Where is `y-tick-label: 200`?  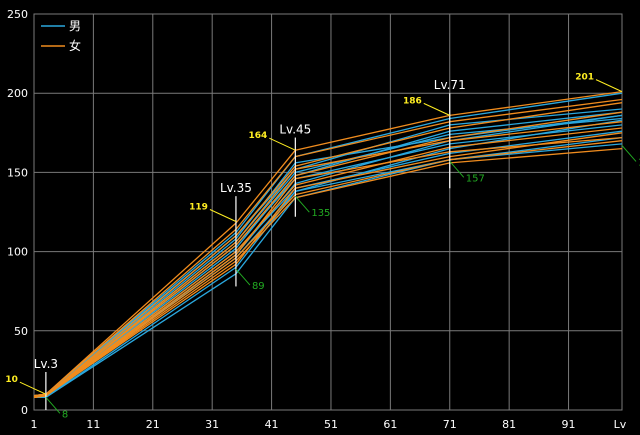 y-tick-label: 200 is located at coordinates (17, 93).